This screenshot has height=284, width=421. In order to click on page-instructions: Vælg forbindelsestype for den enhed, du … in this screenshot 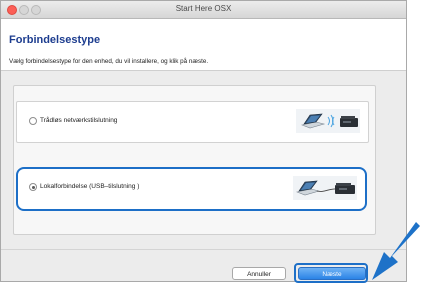, I will do `click(109, 61)`.